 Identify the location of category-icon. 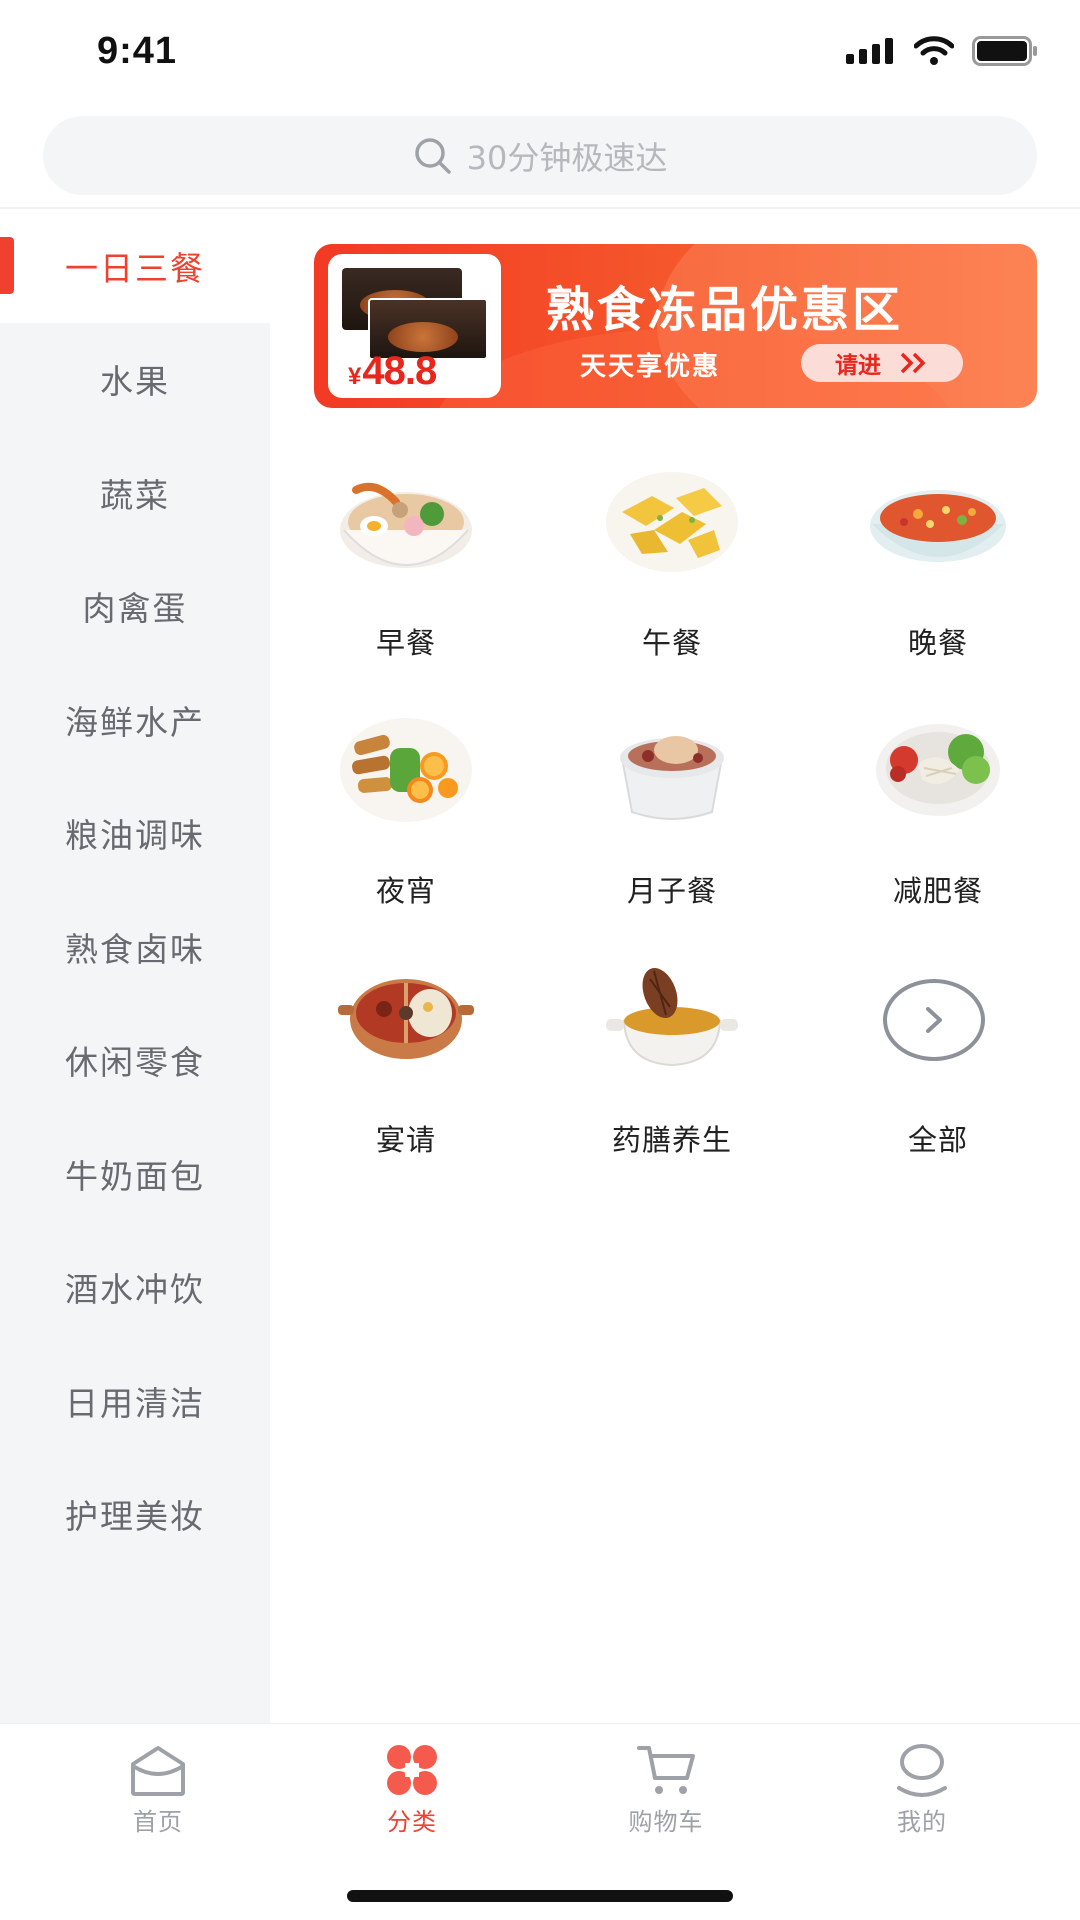
(412, 1770).